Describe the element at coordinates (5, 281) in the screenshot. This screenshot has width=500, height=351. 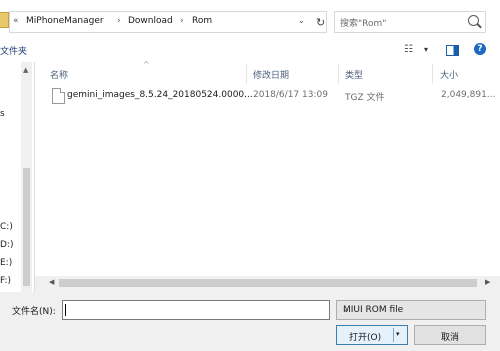
I see `nav-item-drive-f: F:)` at that location.